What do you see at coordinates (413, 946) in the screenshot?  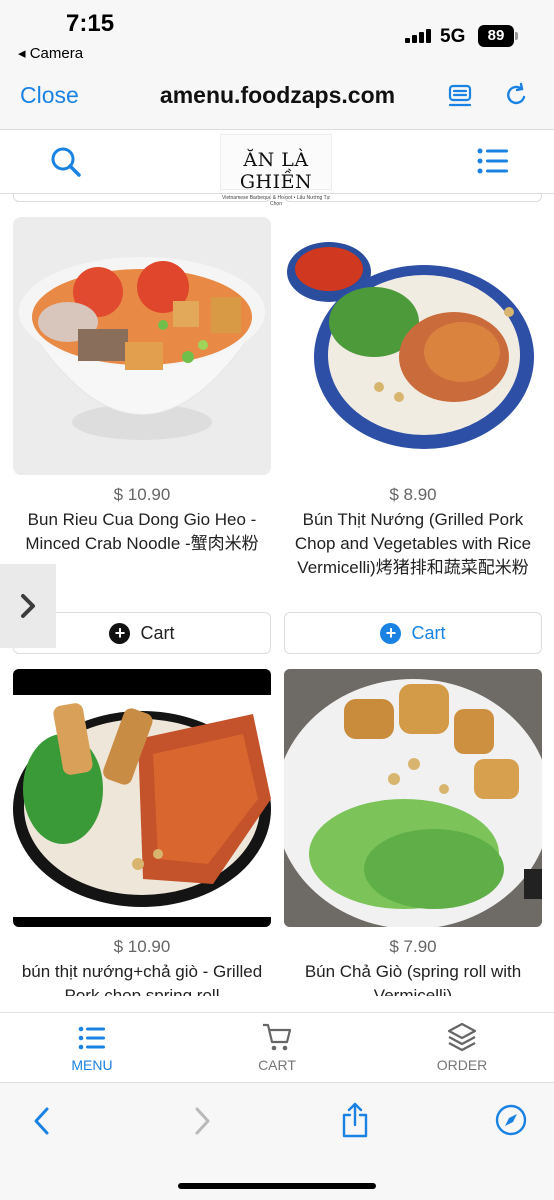 I see `item-price: $ 7.90` at bounding box center [413, 946].